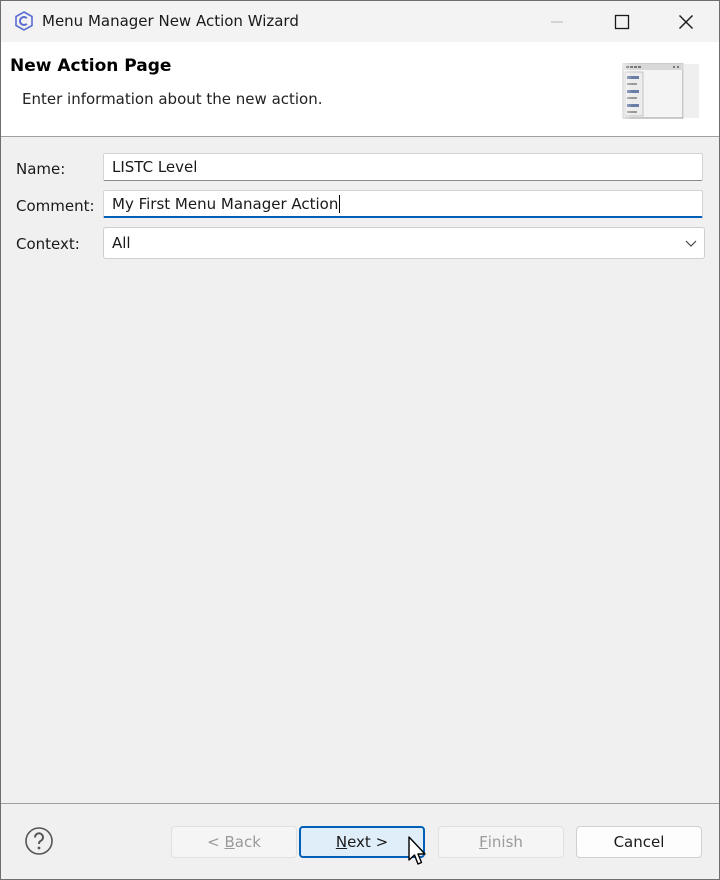 This screenshot has height=880, width=720. What do you see at coordinates (403, 204) in the screenshot?
I see `comment-input: My First Menu Manager Action` at bounding box center [403, 204].